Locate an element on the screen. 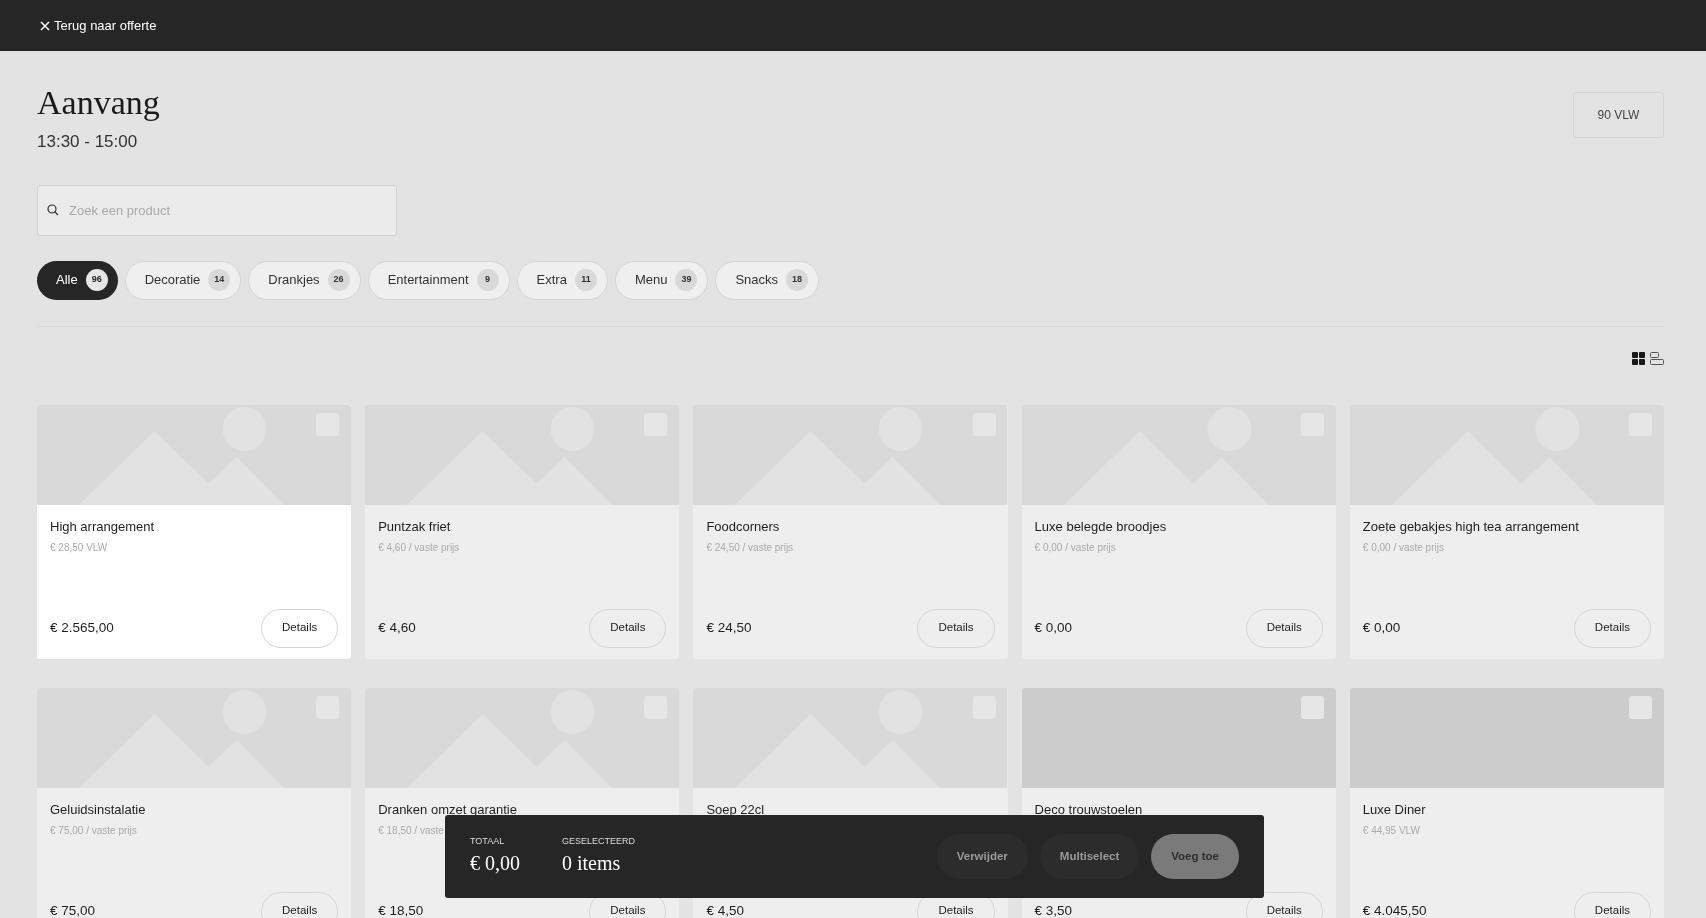 This screenshot has height=918, width=1706. product-name: Geluidsinstalatie is located at coordinates (98, 809).